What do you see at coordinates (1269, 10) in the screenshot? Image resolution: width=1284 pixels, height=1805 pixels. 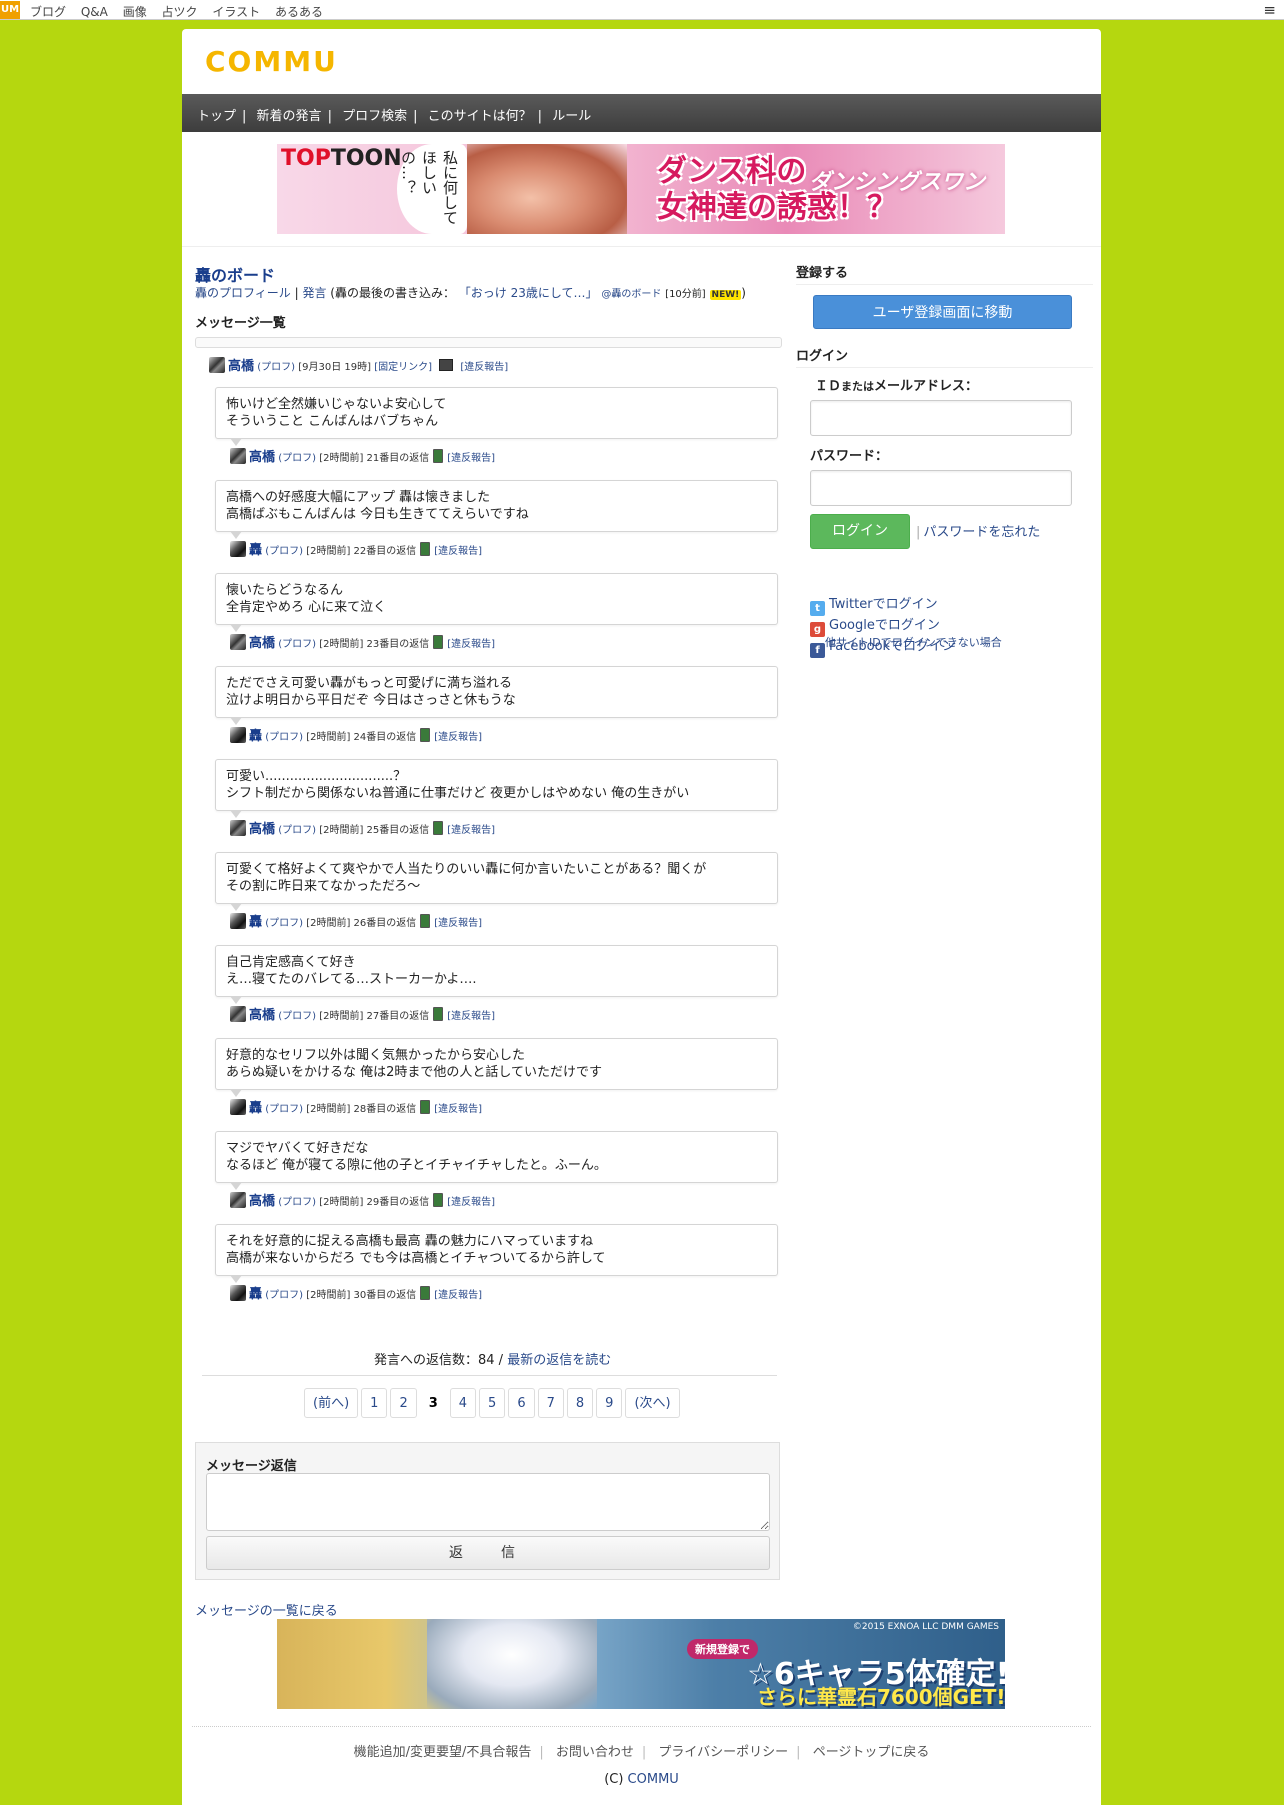 I see `hamburger-menu-icon: ≡` at bounding box center [1269, 10].